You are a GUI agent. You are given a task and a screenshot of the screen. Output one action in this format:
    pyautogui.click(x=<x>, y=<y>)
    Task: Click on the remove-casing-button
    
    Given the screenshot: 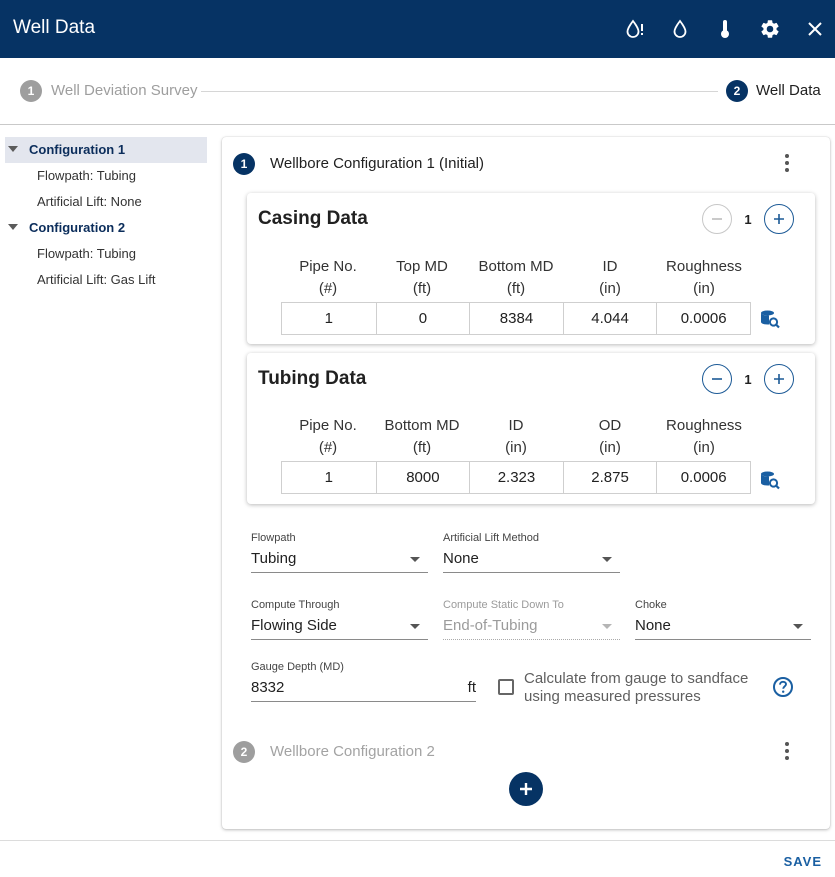 What is the action you would take?
    pyautogui.click(x=717, y=219)
    